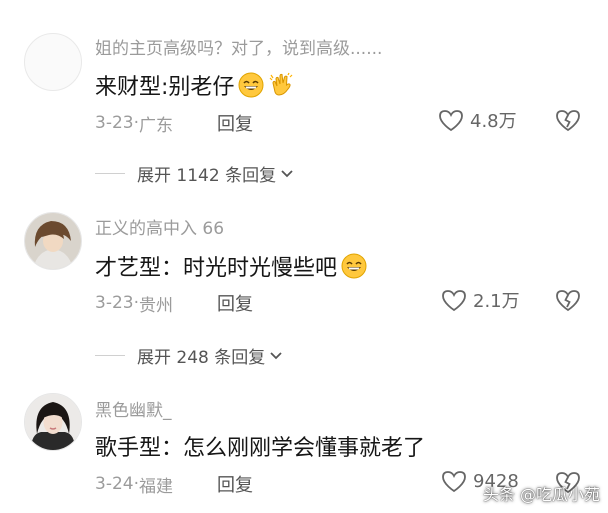  I want to click on comment-location: 广东, so click(156, 125).